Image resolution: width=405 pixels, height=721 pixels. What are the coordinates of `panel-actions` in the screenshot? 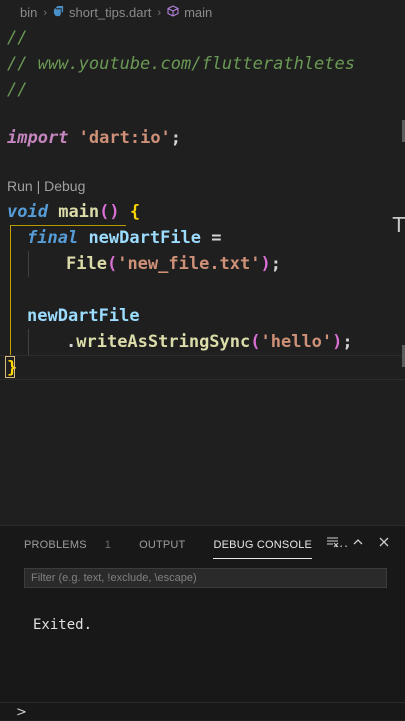 It's located at (358, 543).